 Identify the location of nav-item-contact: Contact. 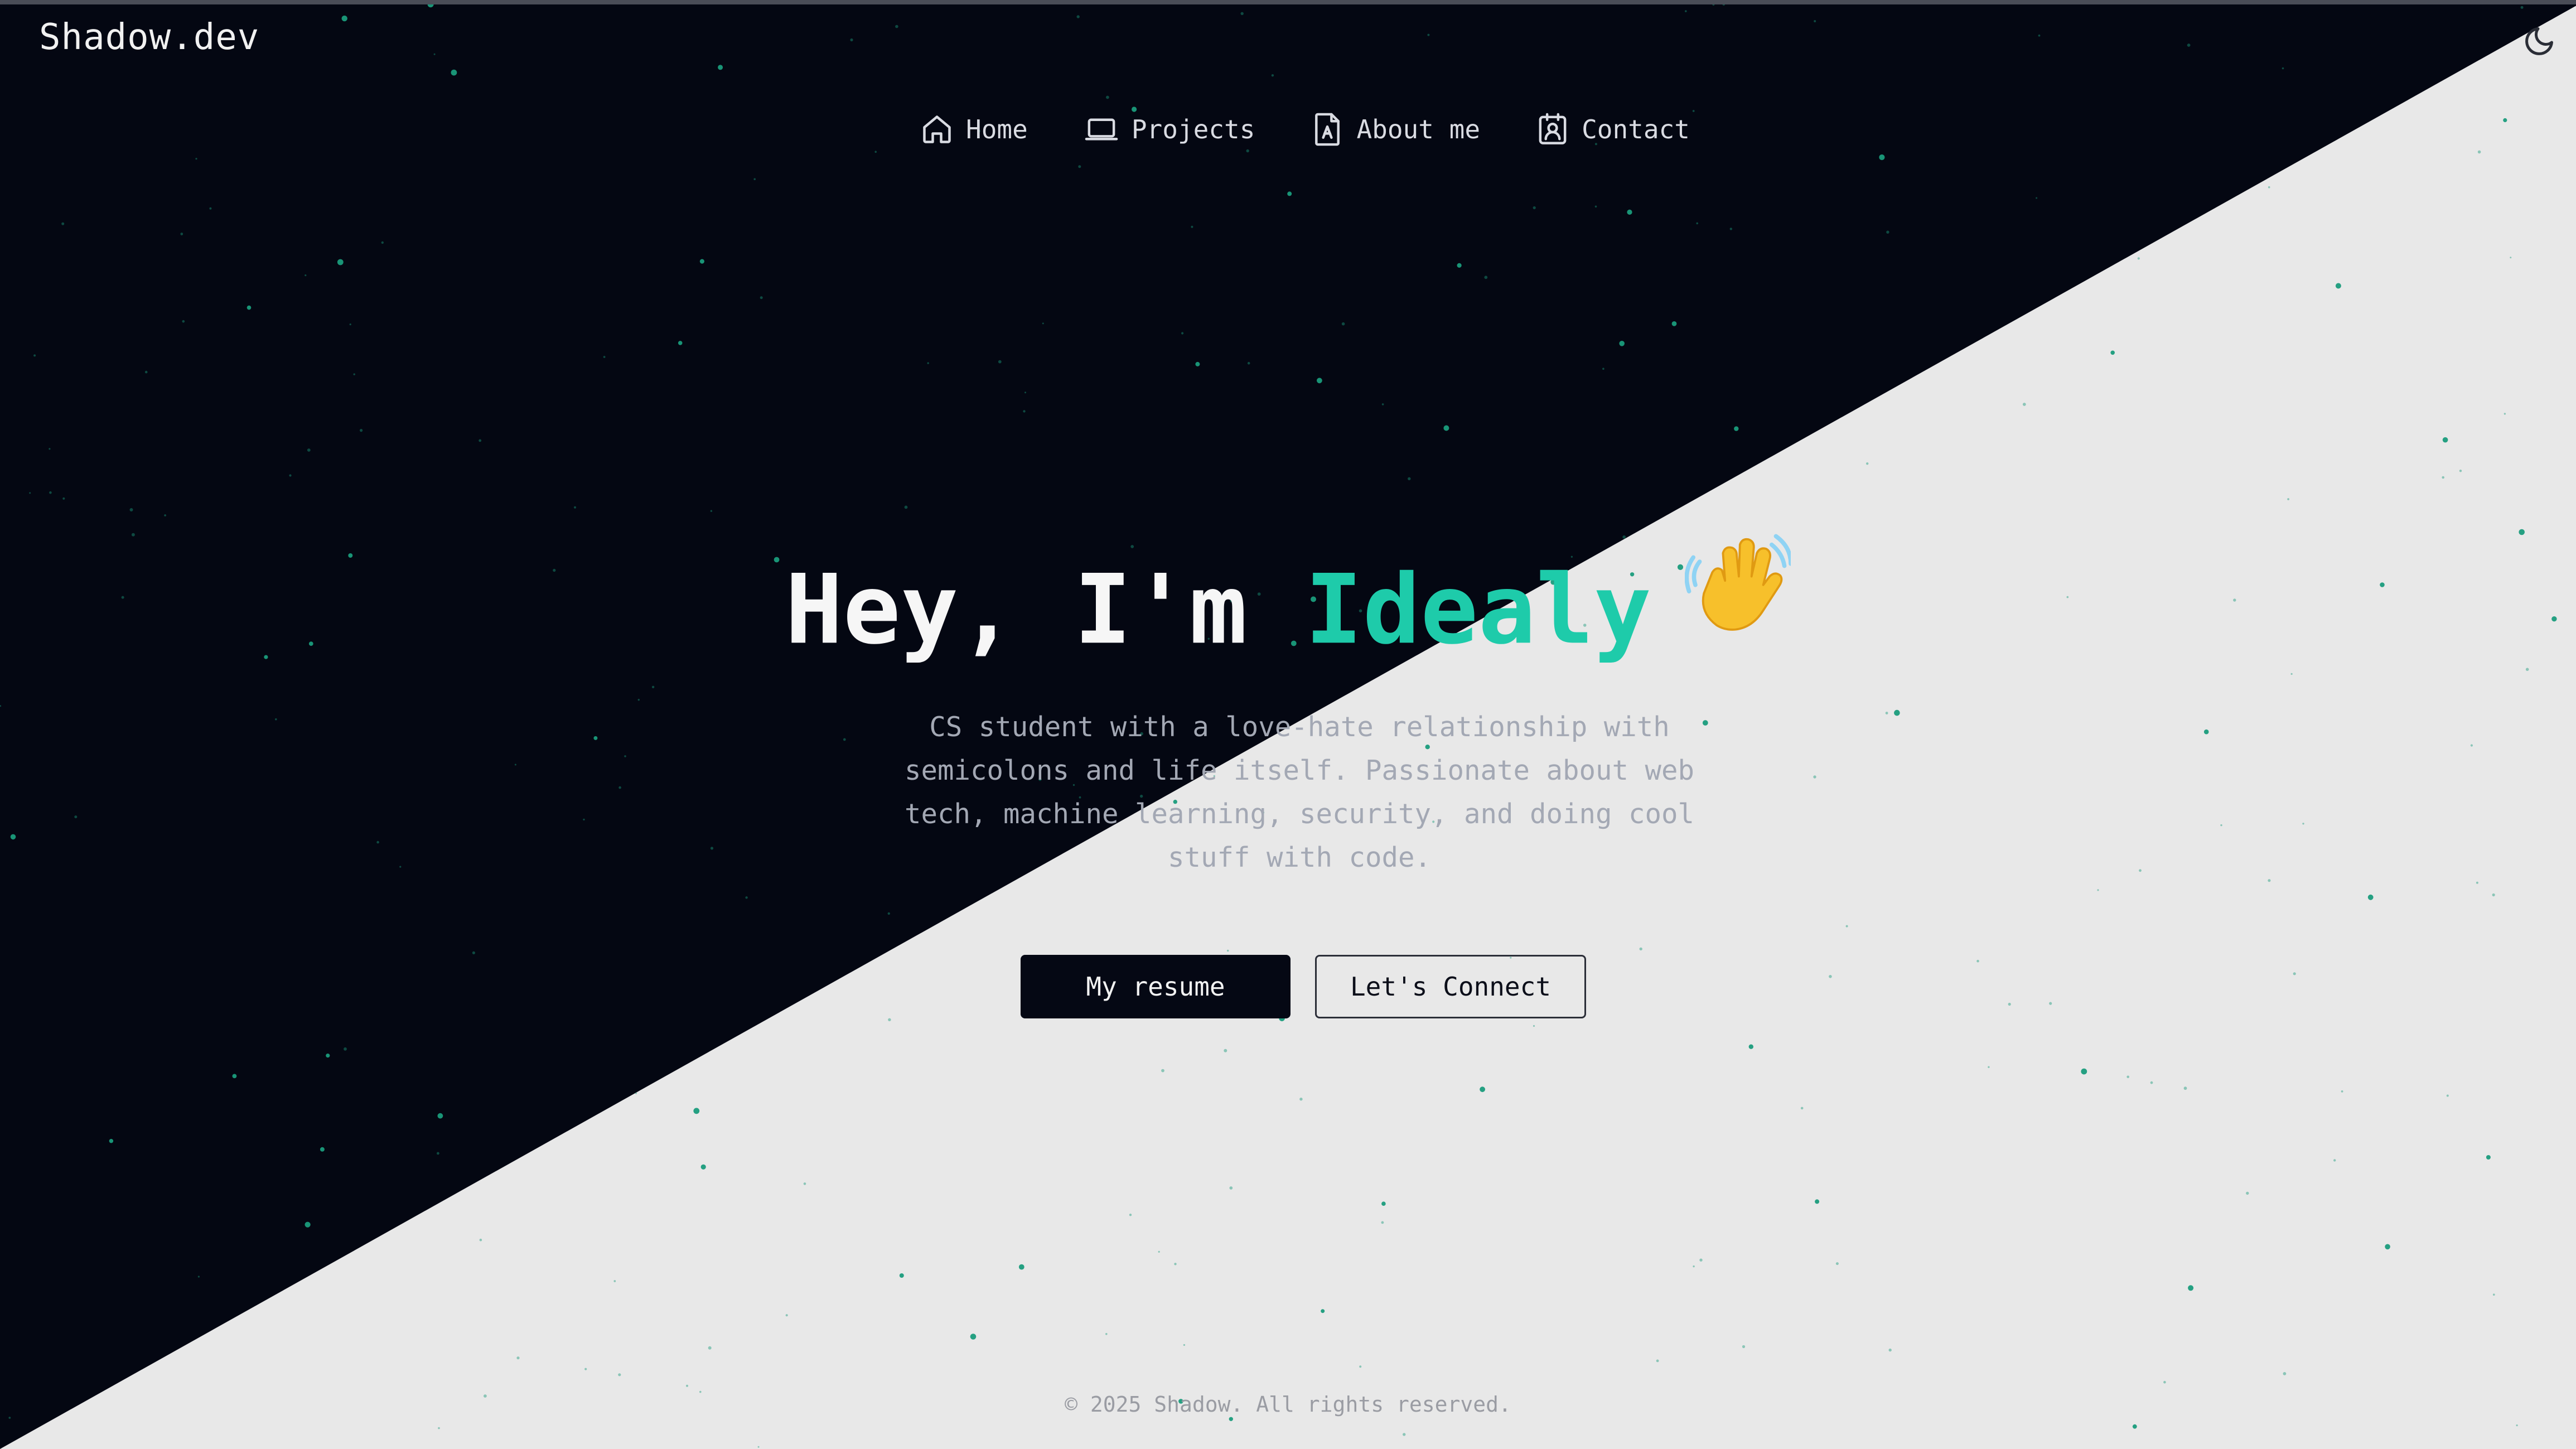
(1613, 129).